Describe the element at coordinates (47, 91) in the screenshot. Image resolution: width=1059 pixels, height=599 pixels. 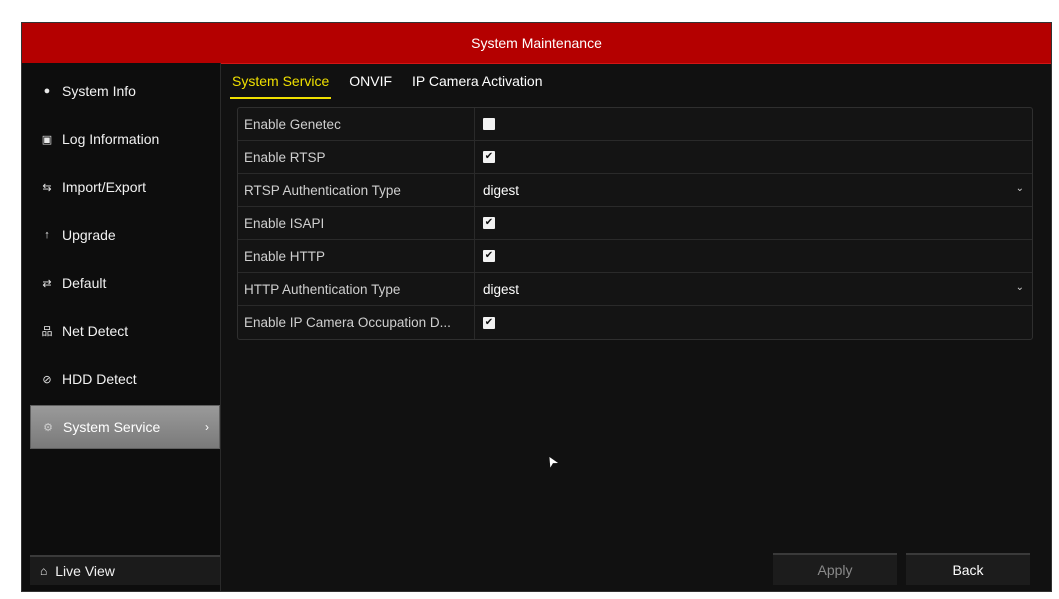
I see `exclamation-circle-icon: ●` at that location.